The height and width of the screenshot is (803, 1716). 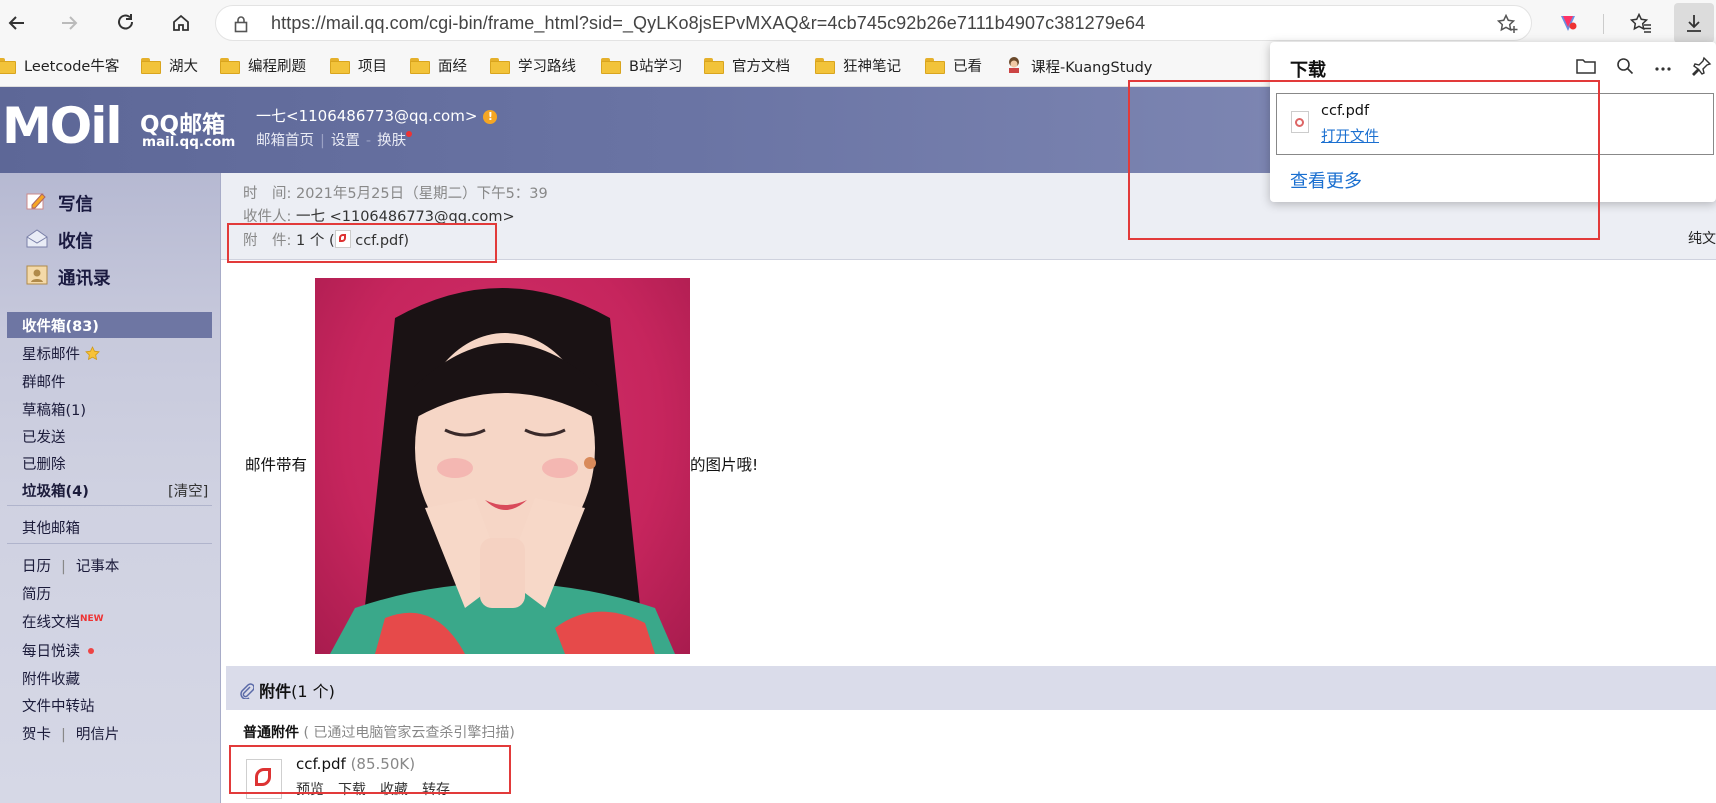 I want to click on bookmark-label: 学习路线, so click(x=547, y=67).